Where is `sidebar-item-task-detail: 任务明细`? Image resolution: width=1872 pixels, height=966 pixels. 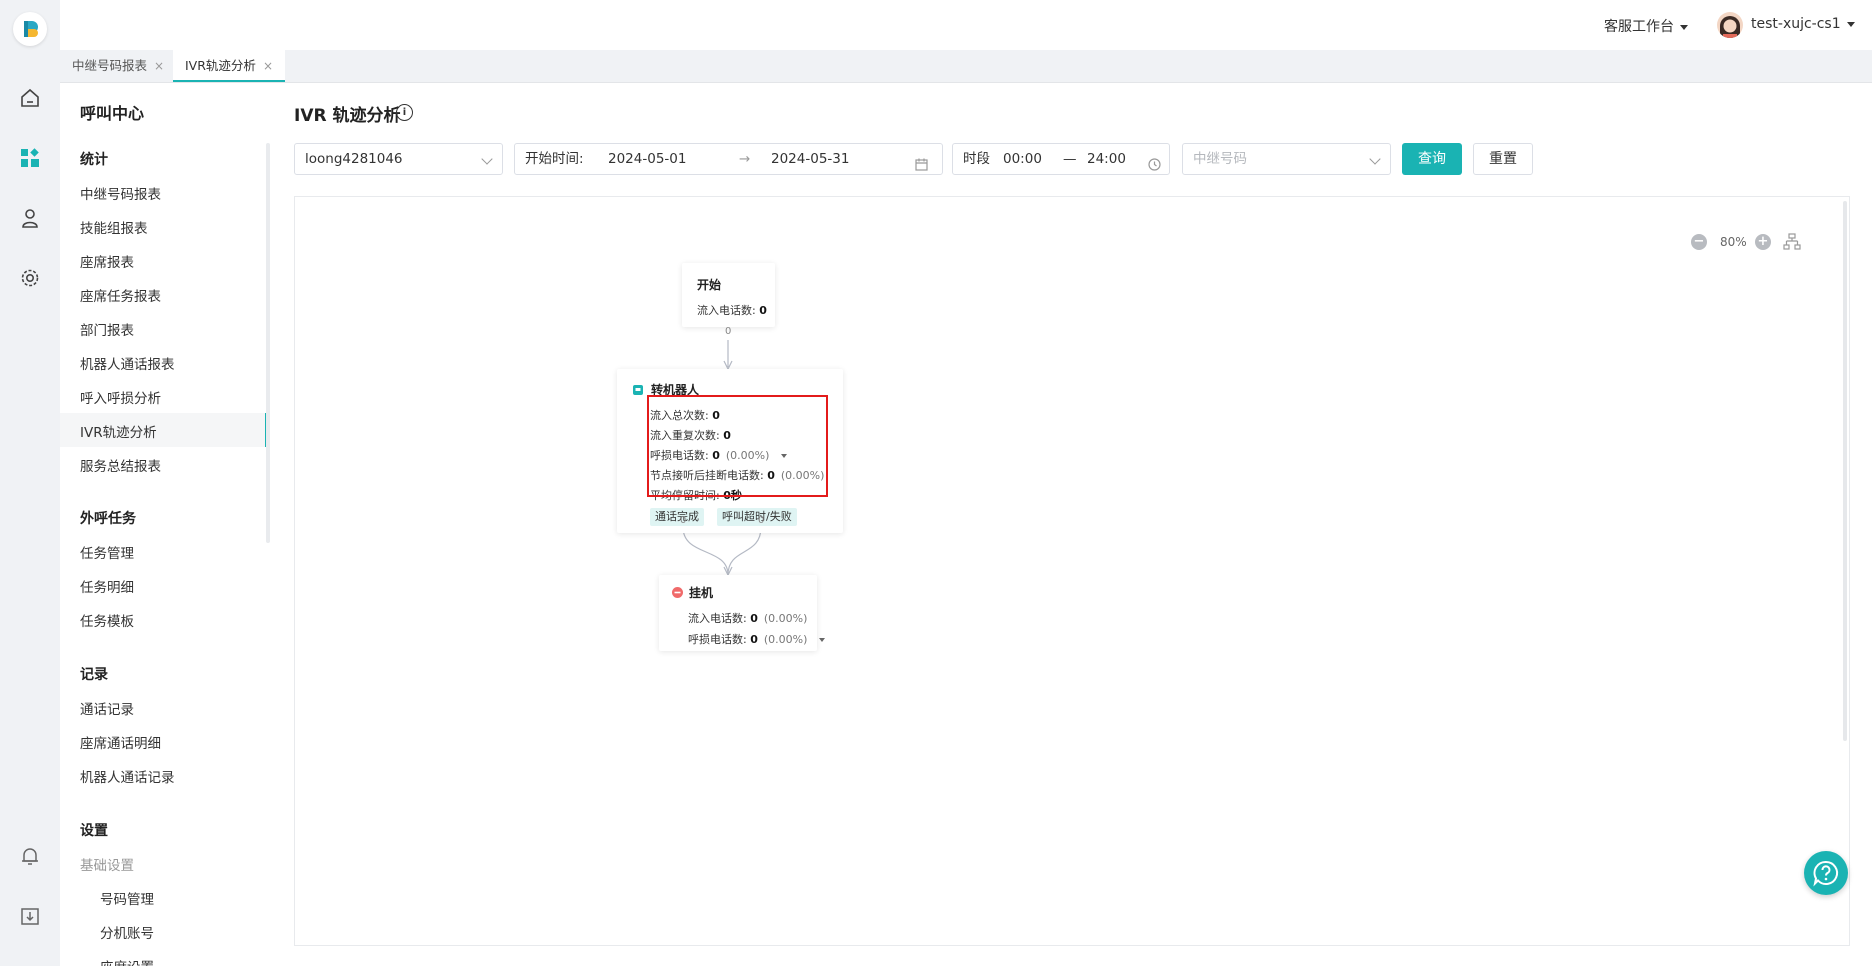
sidebar-item-task-detail: 任务明细 is located at coordinates (107, 586).